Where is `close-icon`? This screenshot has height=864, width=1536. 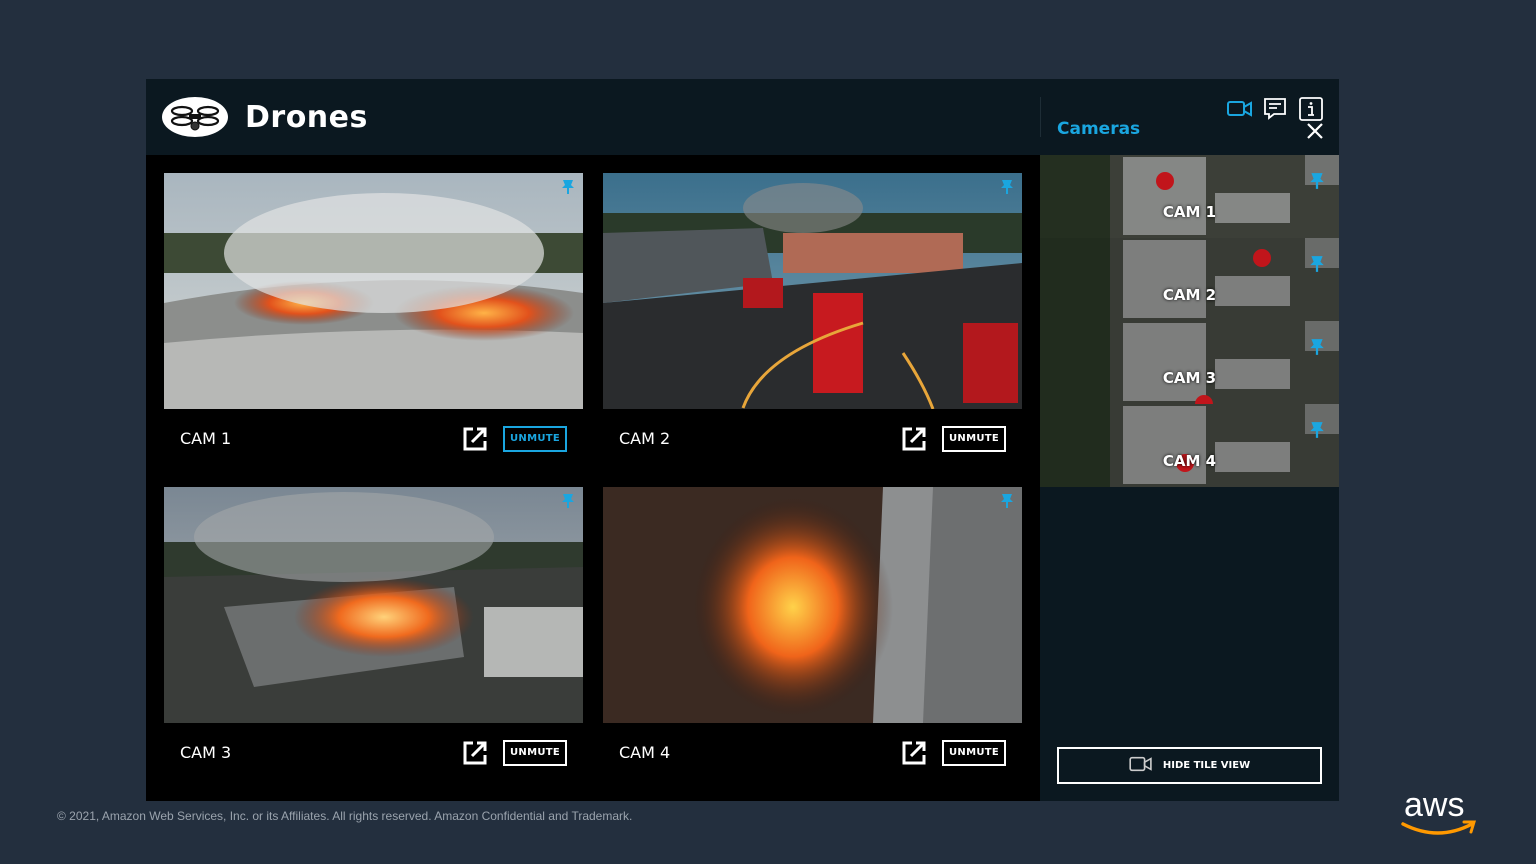
close-icon is located at coordinates (1315, 131).